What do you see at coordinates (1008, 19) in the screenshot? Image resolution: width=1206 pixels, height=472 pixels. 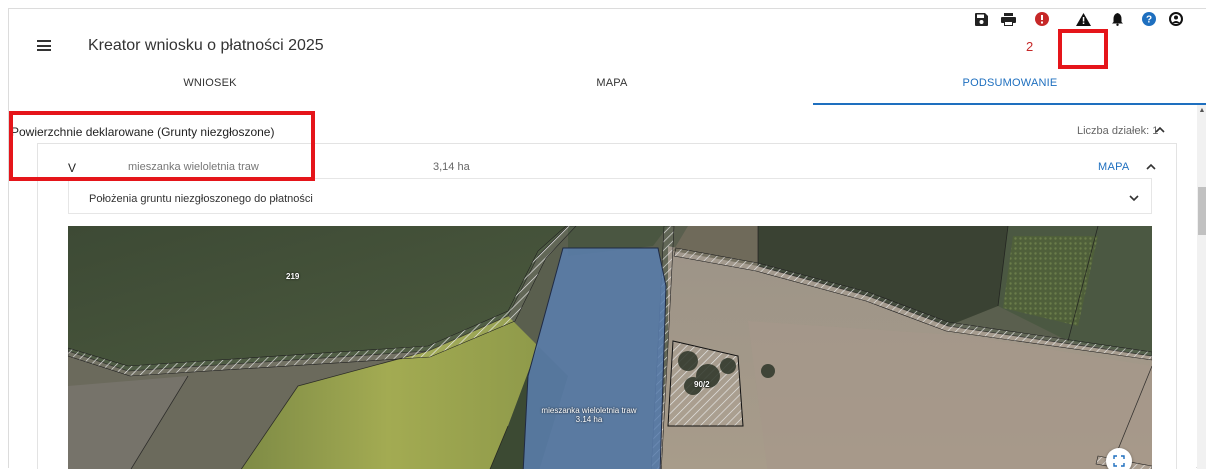 I see `print-icon` at bounding box center [1008, 19].